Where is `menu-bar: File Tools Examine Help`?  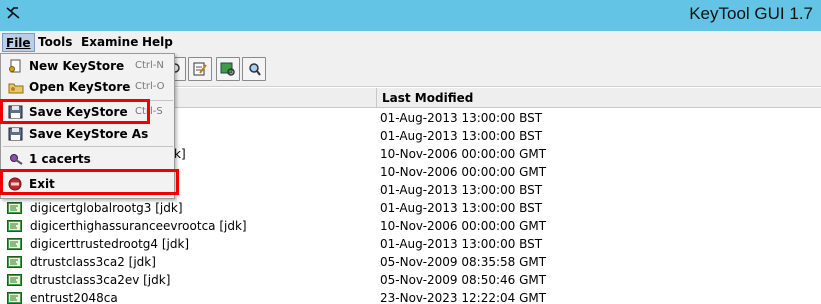 menu-bar: File Tools Examine Help is located at coordinates (410, 42).